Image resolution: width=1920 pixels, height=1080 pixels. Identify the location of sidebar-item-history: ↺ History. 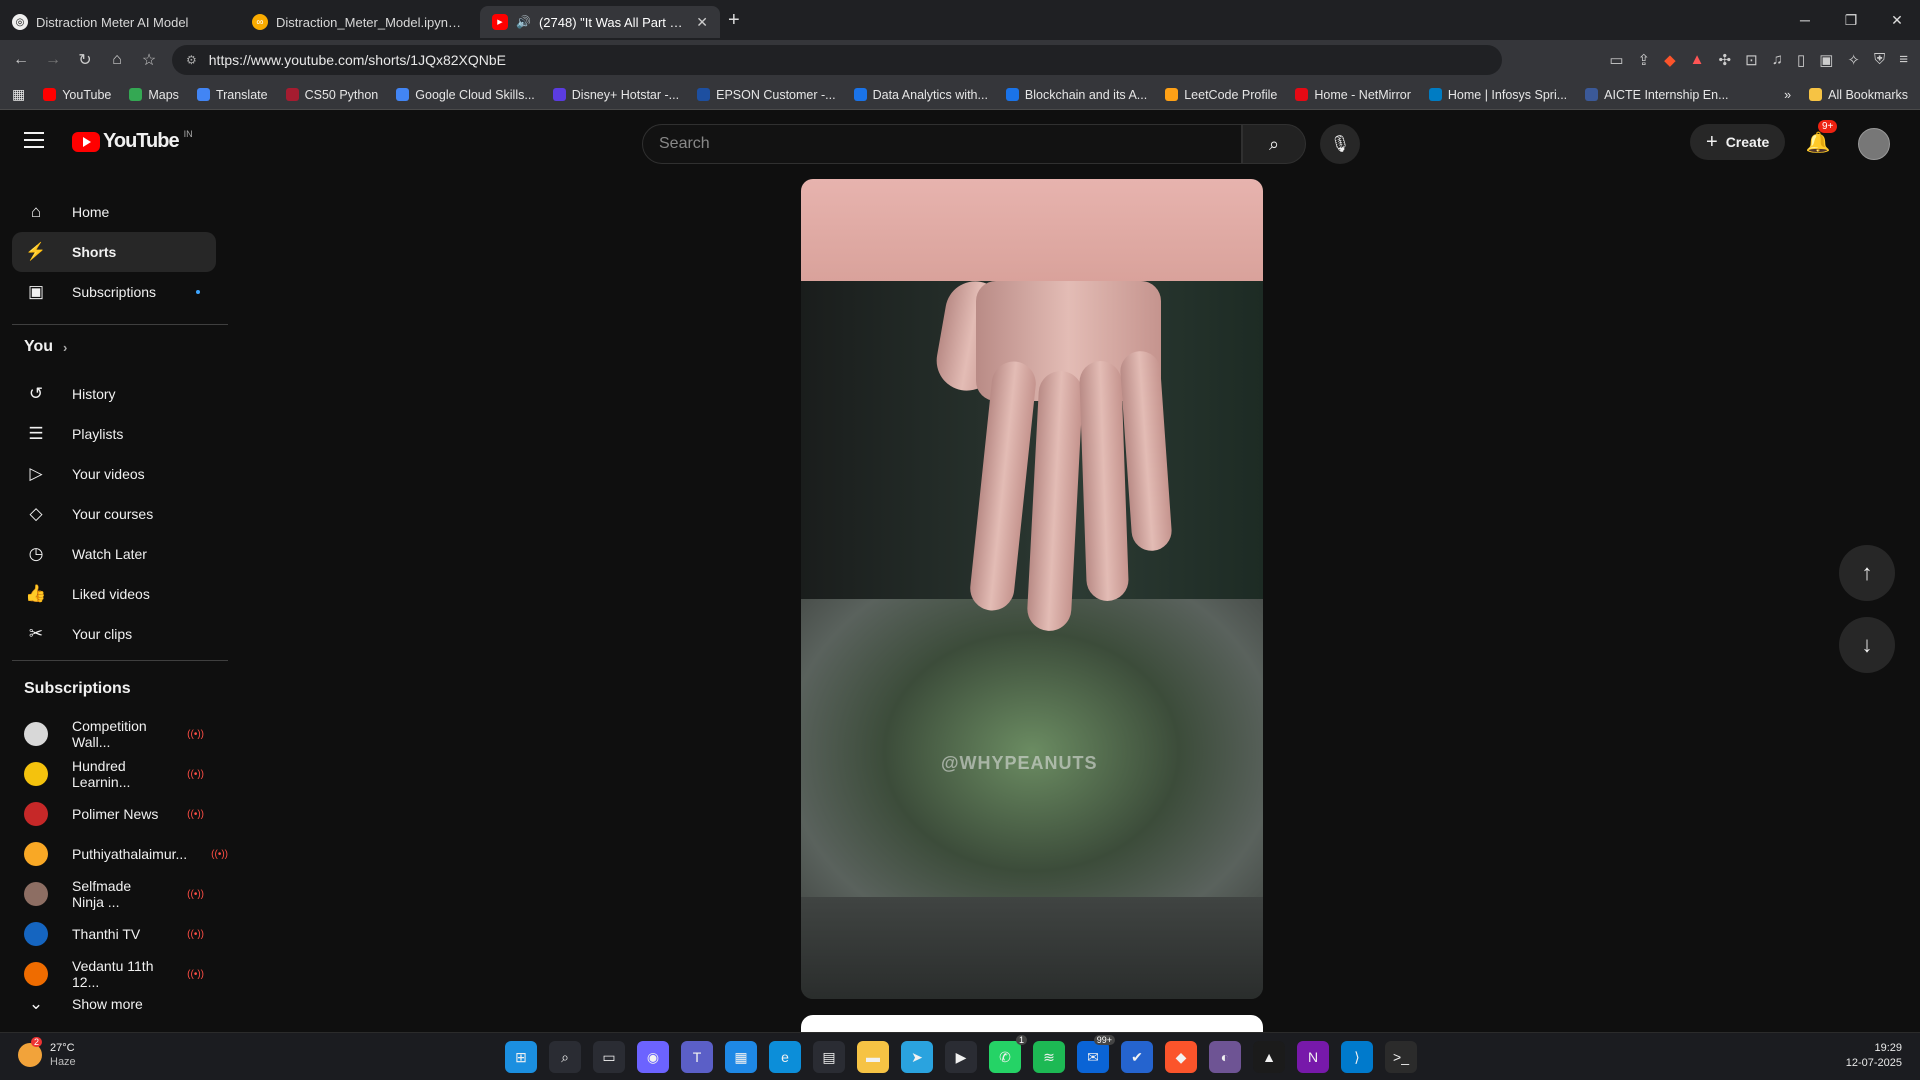
(114, 394).